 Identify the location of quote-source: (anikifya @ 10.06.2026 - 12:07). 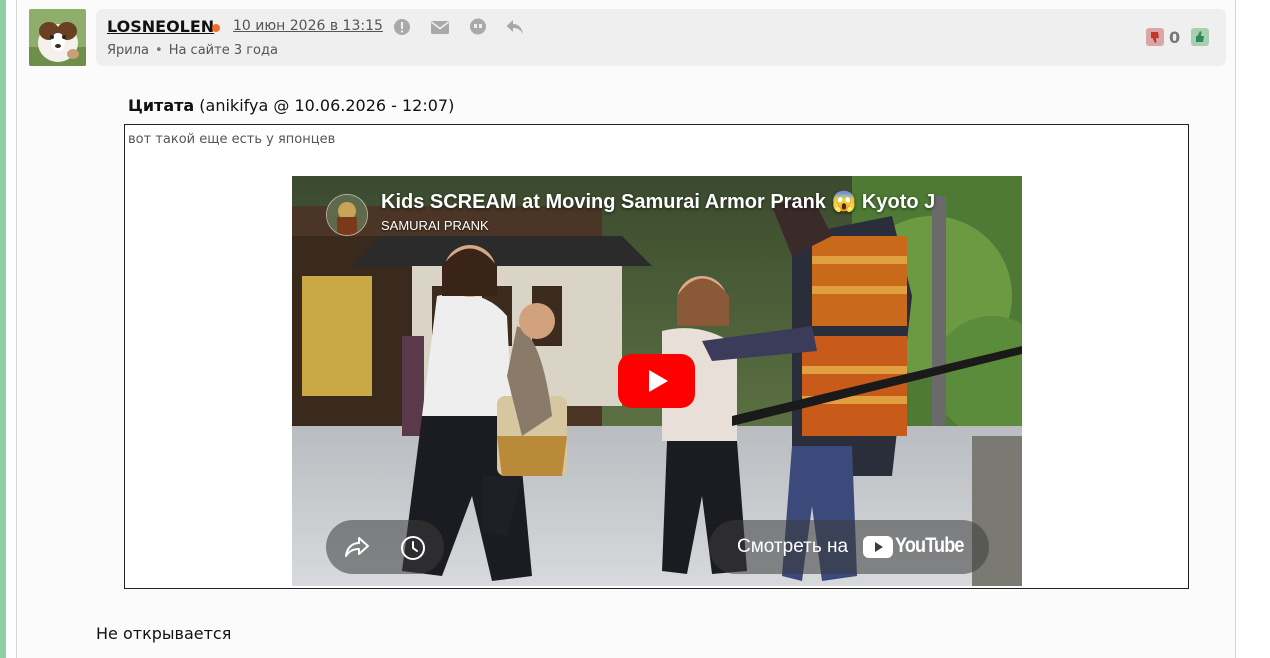
(327, 105).